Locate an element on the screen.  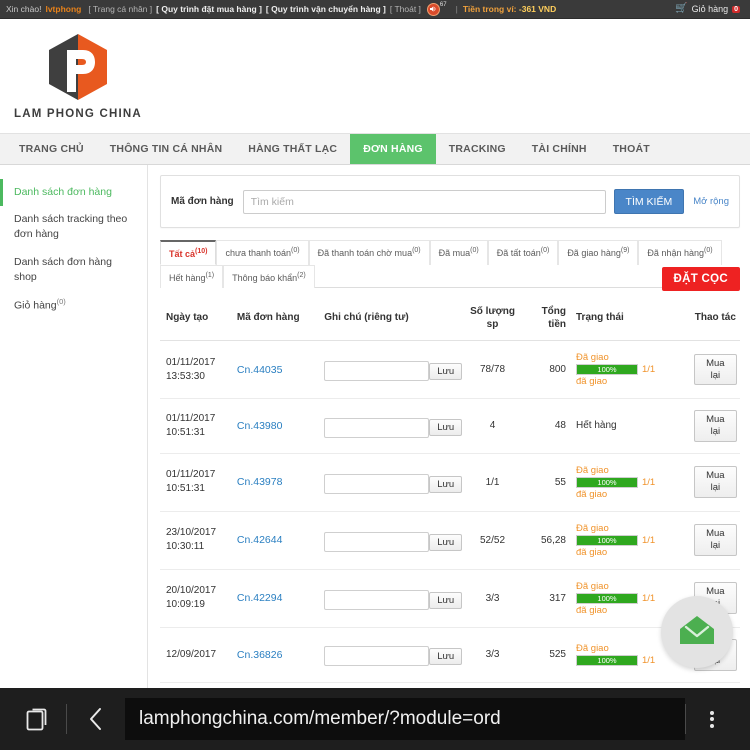
tab-da-mua: Đã mua(0) is located at coordinates (458, 252).